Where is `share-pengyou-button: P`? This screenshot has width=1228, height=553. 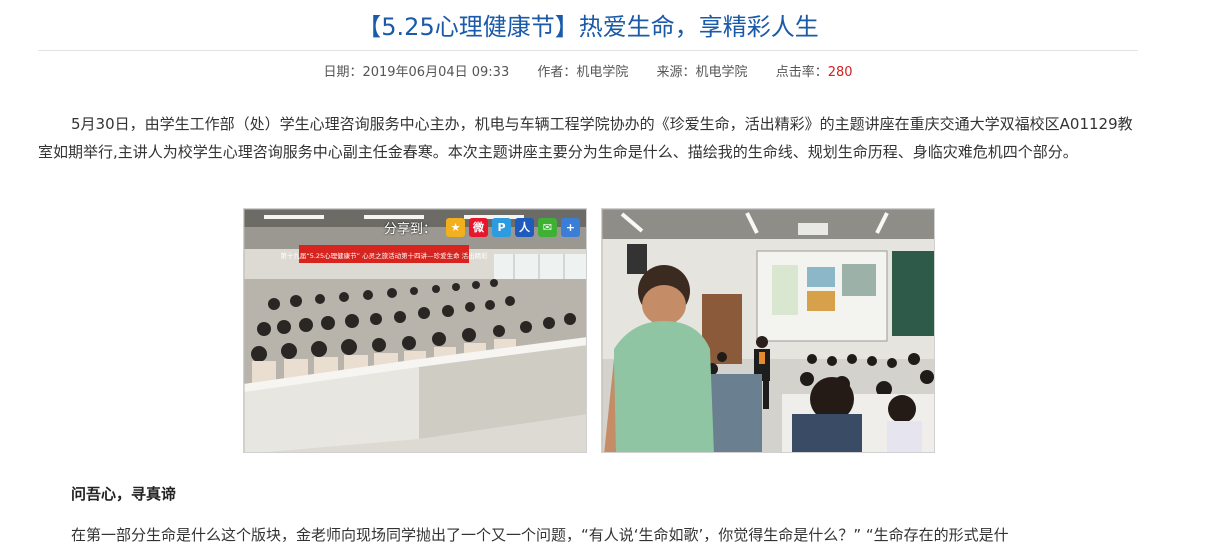
share-pengyou-button: P is located at coordinates (502, 227).